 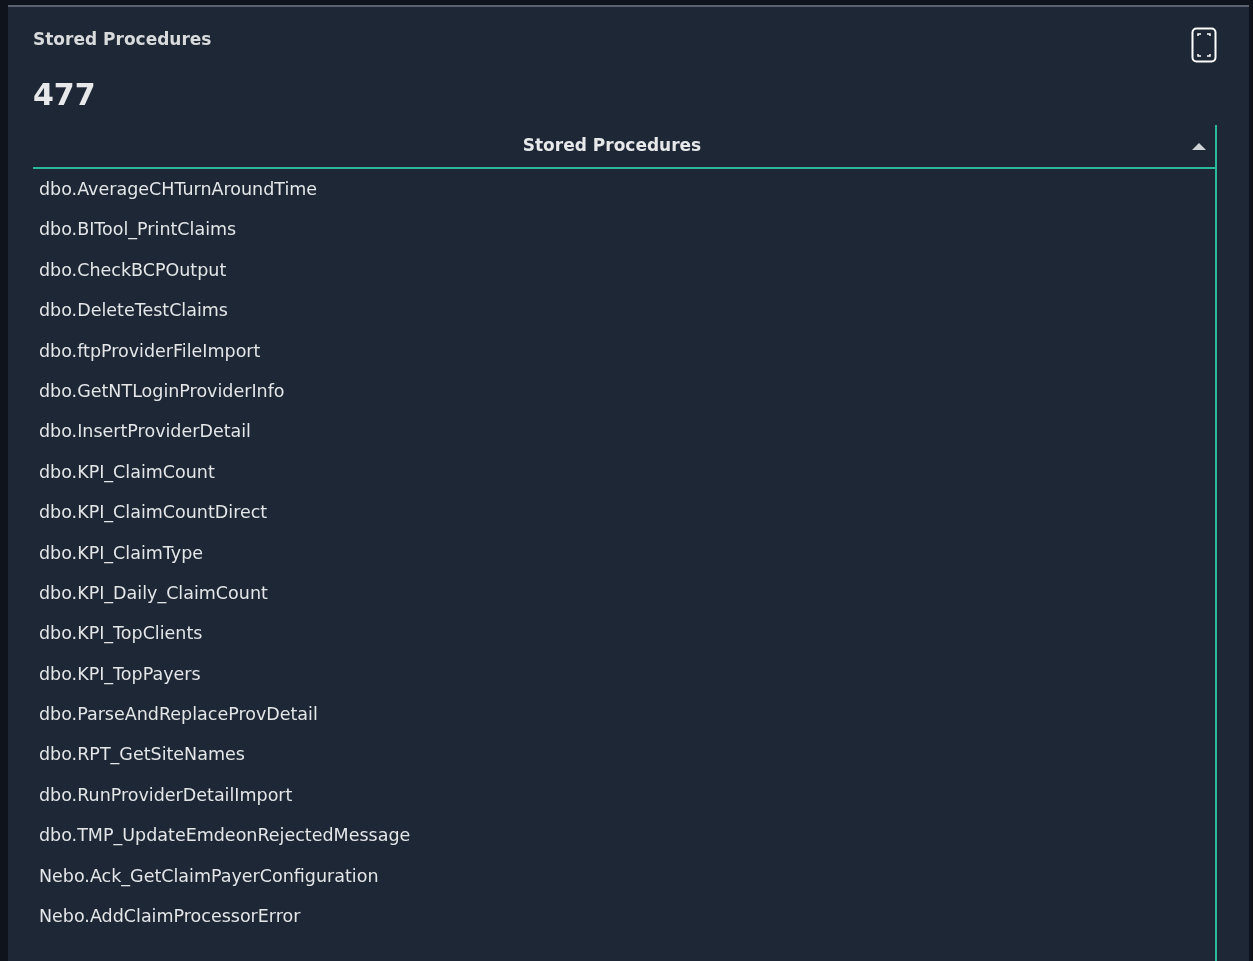 What do you see at coordinates (624, 350) in the screenshot?
I see `procedure-name: dbo.ftpProviderFileImport` at bounding box center [624, 350].